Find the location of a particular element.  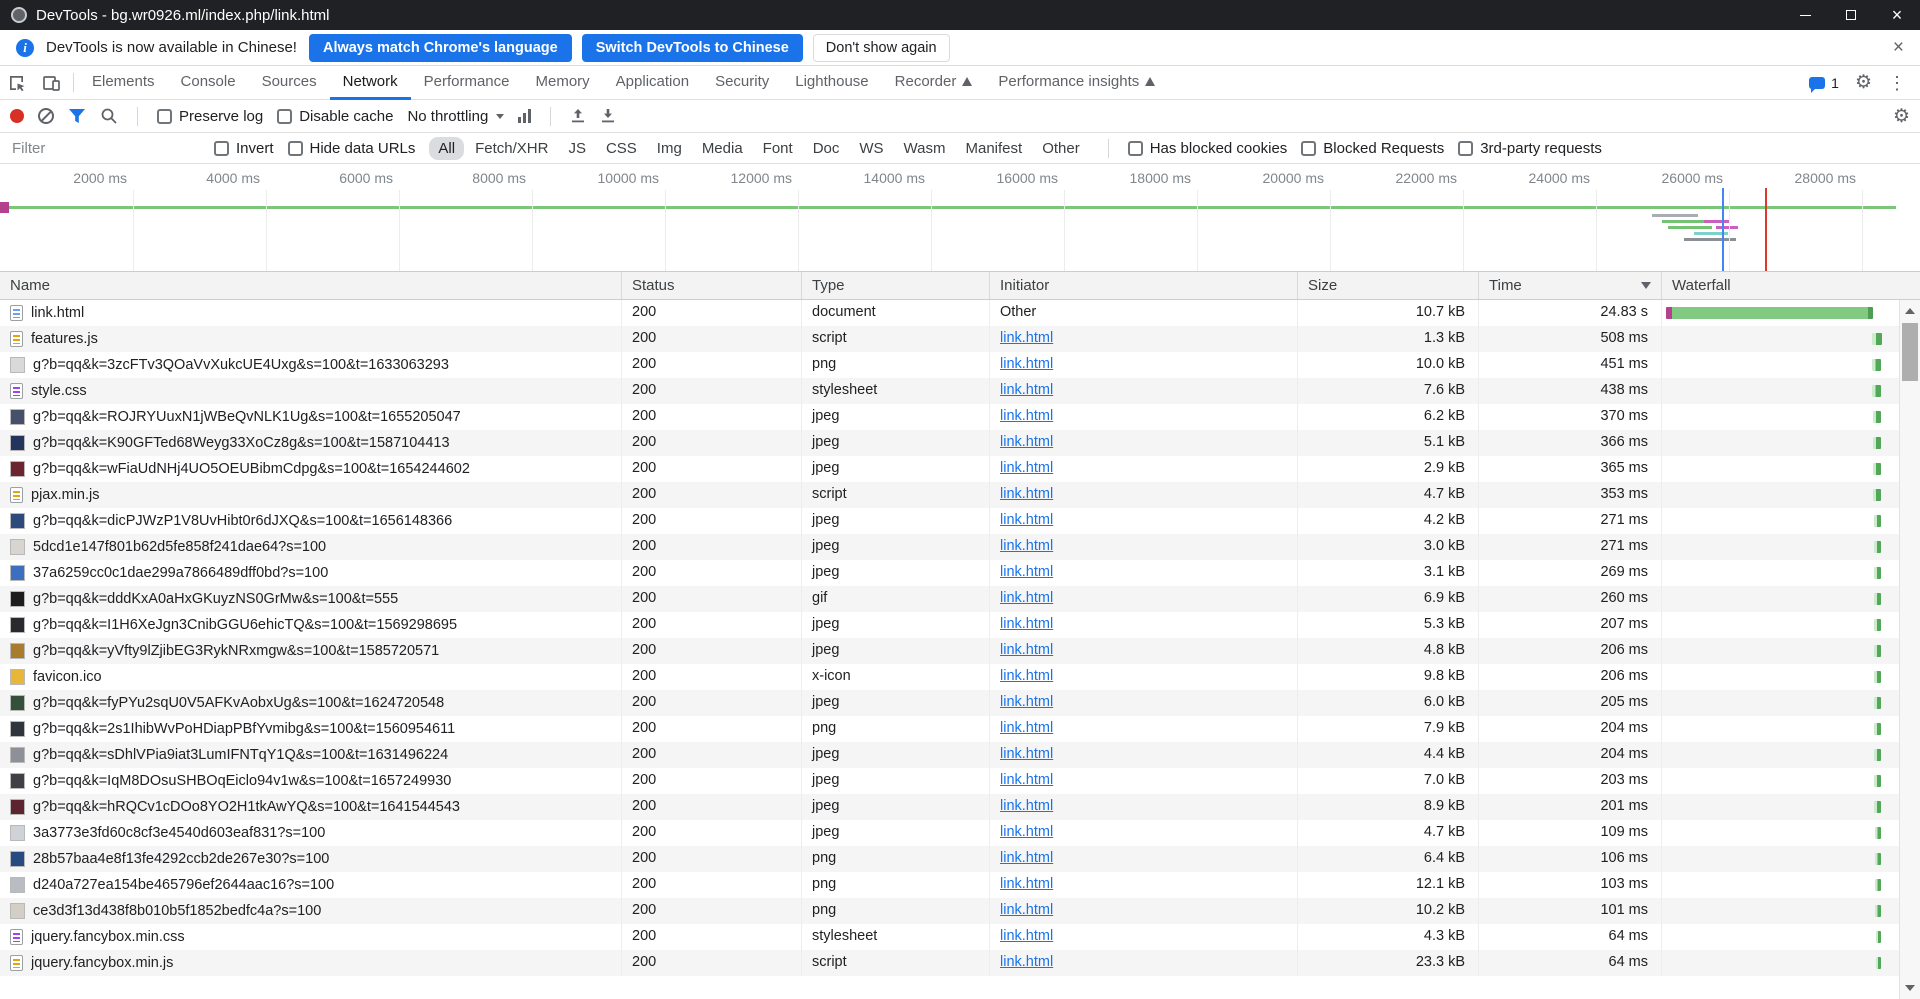

filter-chip-font: Font is located at coordinates (778, 148).